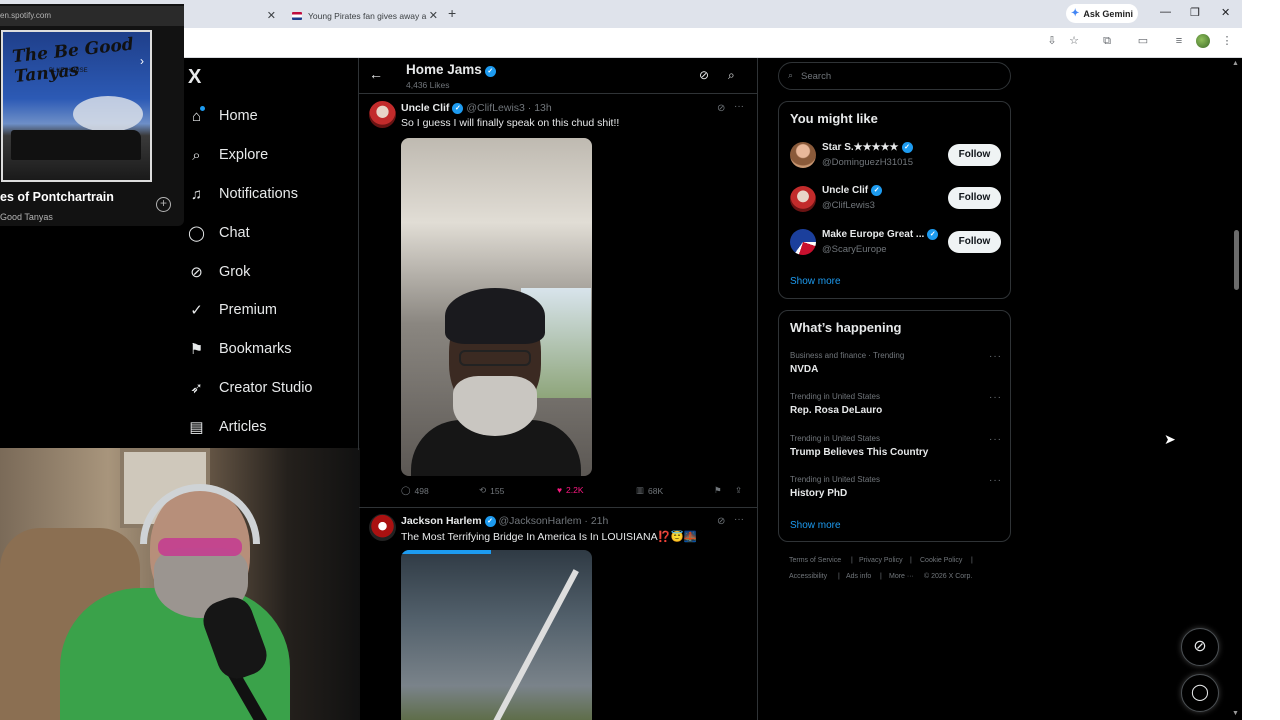 The width and height of the screenshot is (1280, 720). I want to click on add-to-library-icon: +, so click(163, 204).